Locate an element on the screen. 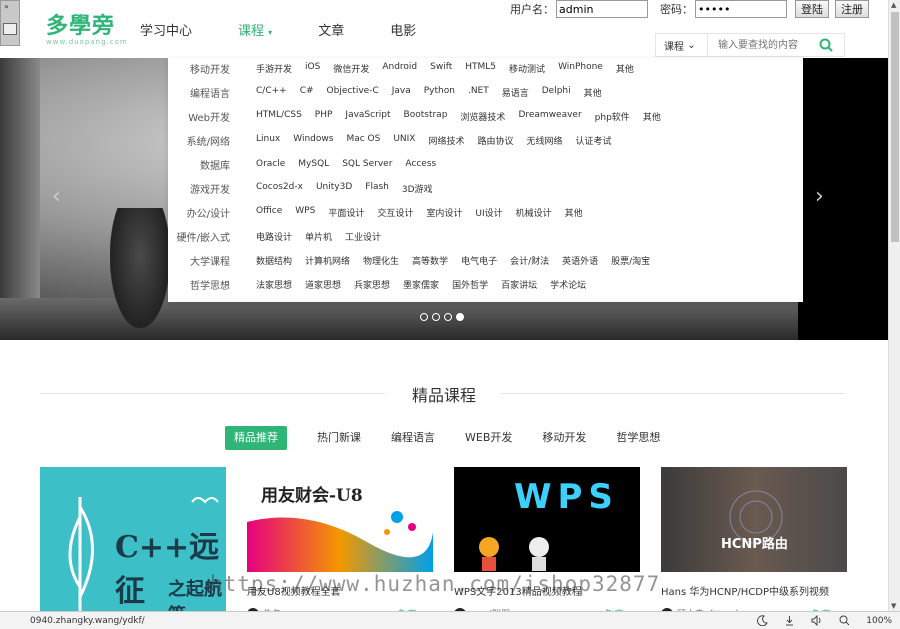 The height and width of the screenshot is (629, 900). dropdown-link: 交互设计 is located at coordinates (395, 212).